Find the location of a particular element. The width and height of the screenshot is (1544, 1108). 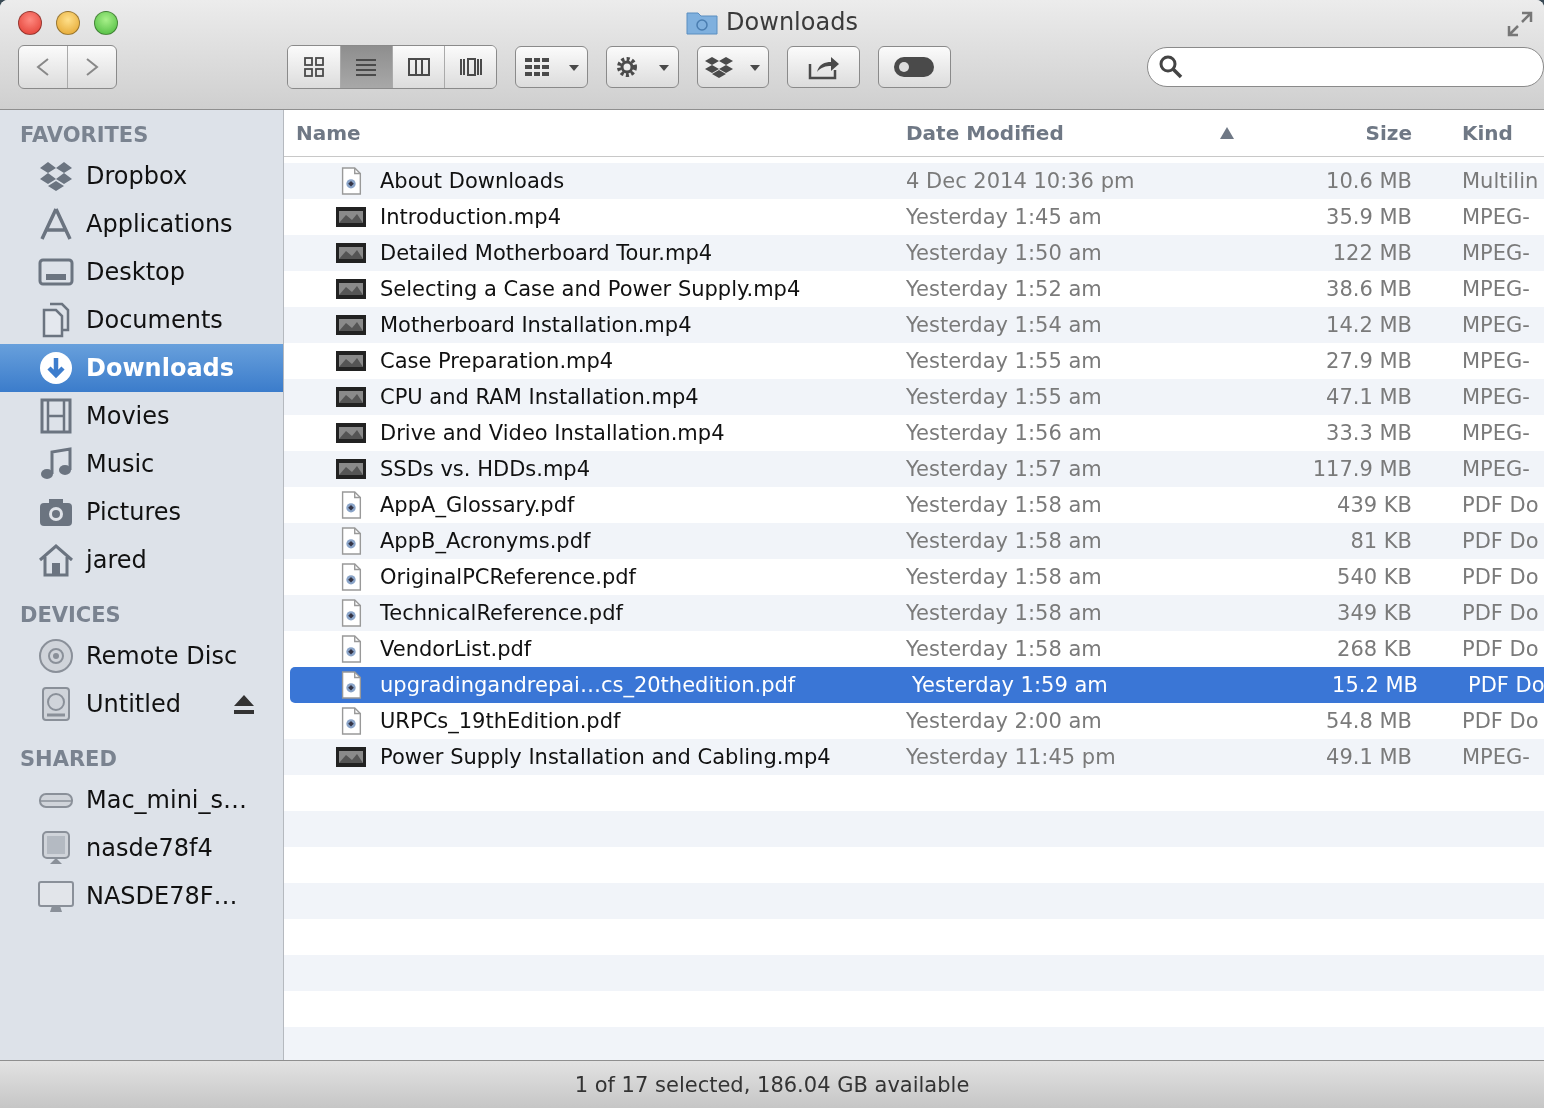

file-row: About Downloads 4 Dec 2014 10:36 pm 10.6 MB Multilin is located at coordinates (914, 181).